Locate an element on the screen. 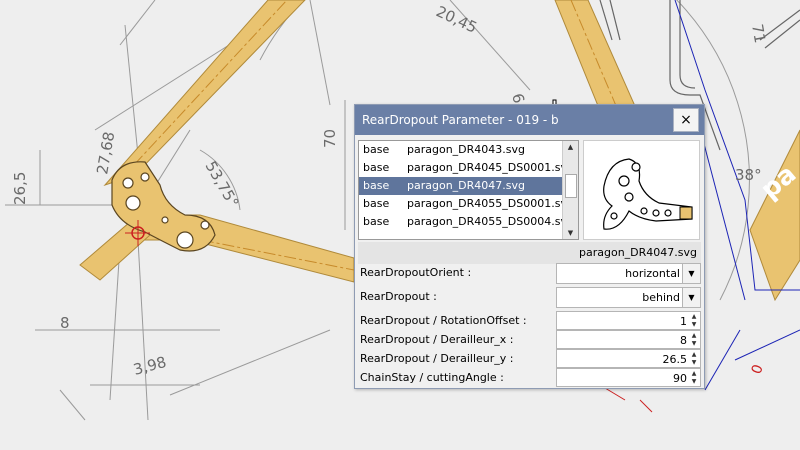 Image resolution: width=800 pixels, height=450 pixels. cutting-angle-spinbox: 90 ▲ ▼ is located at coordinates (628, 377).